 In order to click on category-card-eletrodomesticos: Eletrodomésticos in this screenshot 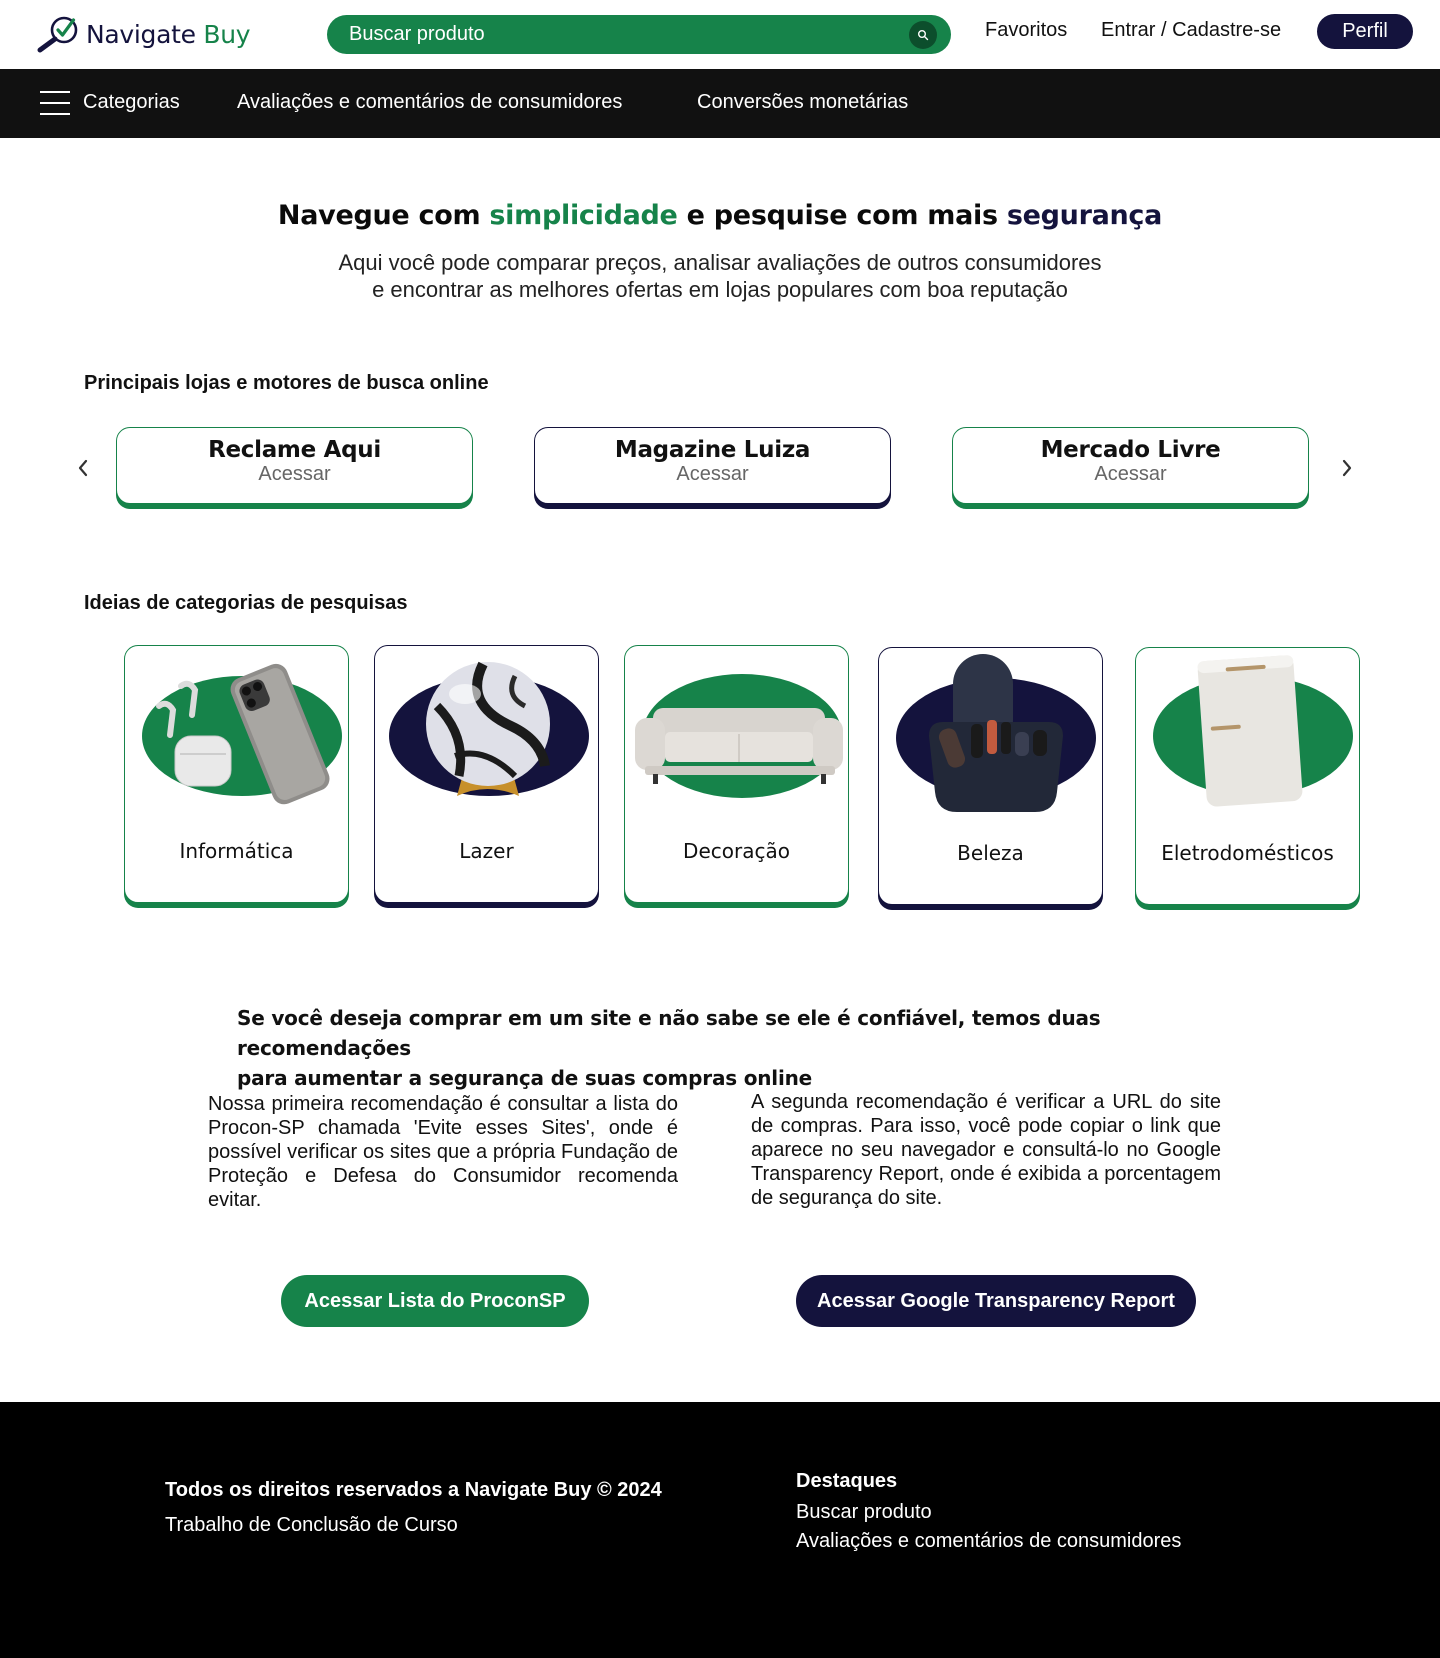, I will do `click(1247, 776)`.